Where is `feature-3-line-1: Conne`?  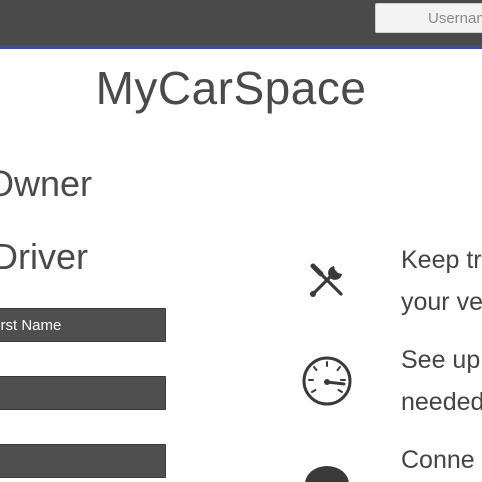
feature-3-line-1: Conne is located at coordinates (438, 460).